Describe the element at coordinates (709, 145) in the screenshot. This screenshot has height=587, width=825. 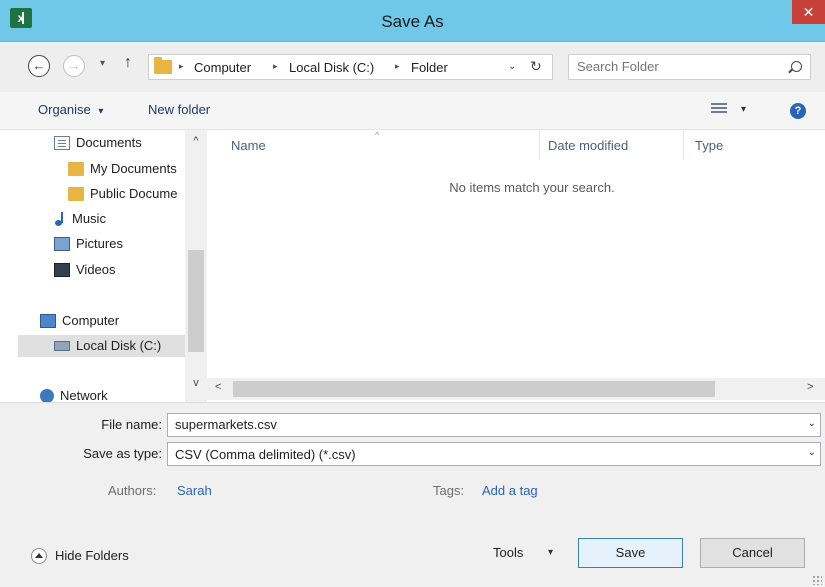
I see `column-header-type: Type` at that location.